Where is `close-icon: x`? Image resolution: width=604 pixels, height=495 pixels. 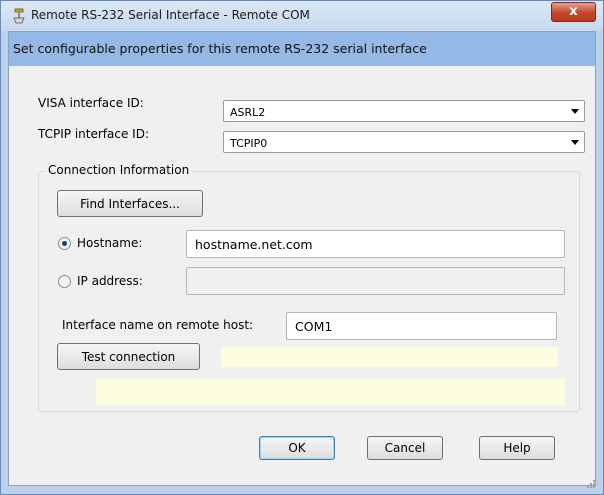
close-icon: x is located at coordinates (573, 11).